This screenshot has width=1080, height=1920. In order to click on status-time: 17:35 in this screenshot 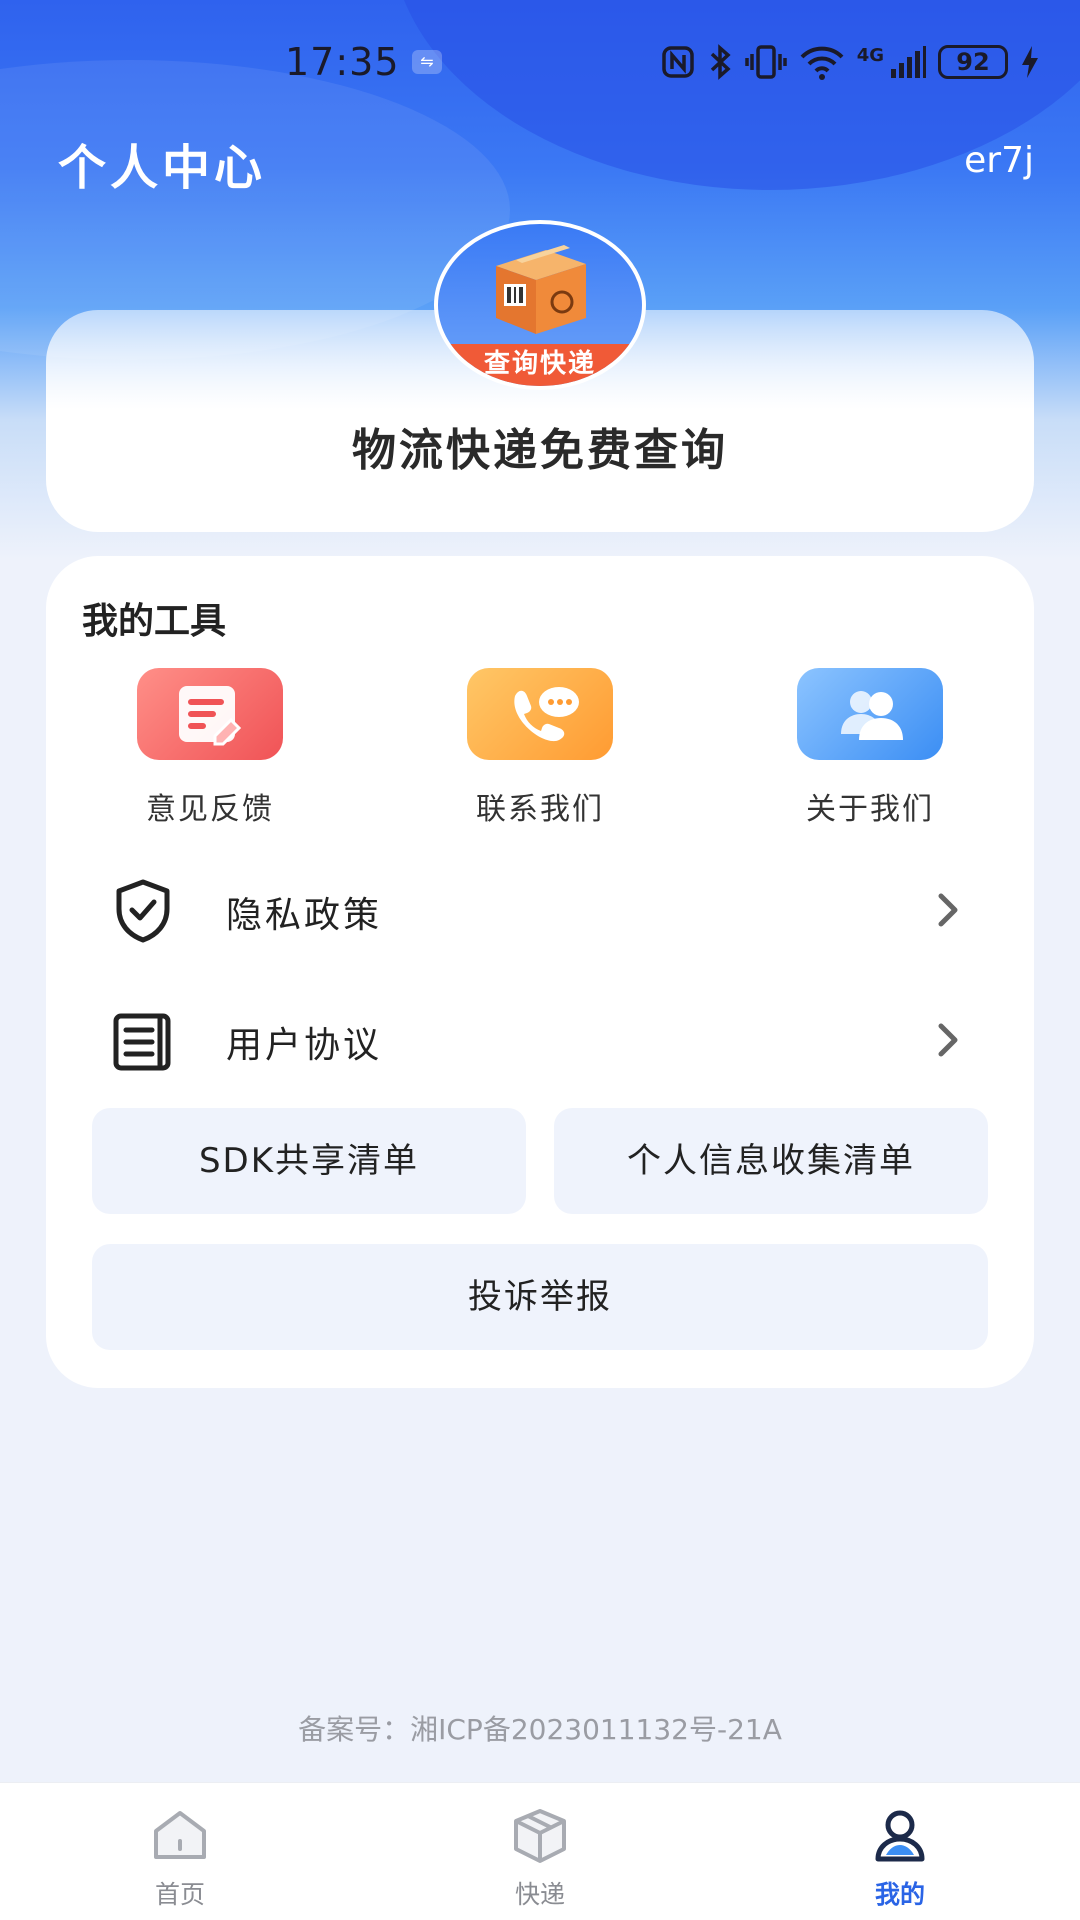, I will do `click(342, 62)`.